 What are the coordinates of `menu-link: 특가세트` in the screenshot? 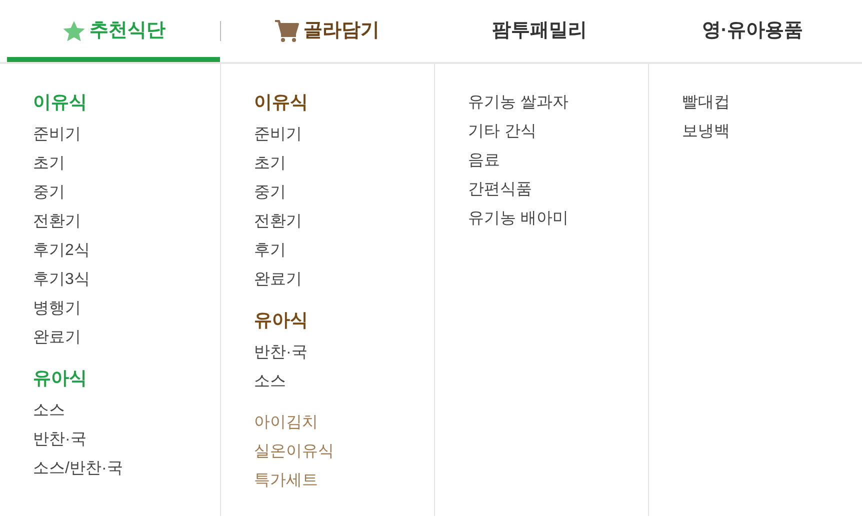 It's located at (286, 480).